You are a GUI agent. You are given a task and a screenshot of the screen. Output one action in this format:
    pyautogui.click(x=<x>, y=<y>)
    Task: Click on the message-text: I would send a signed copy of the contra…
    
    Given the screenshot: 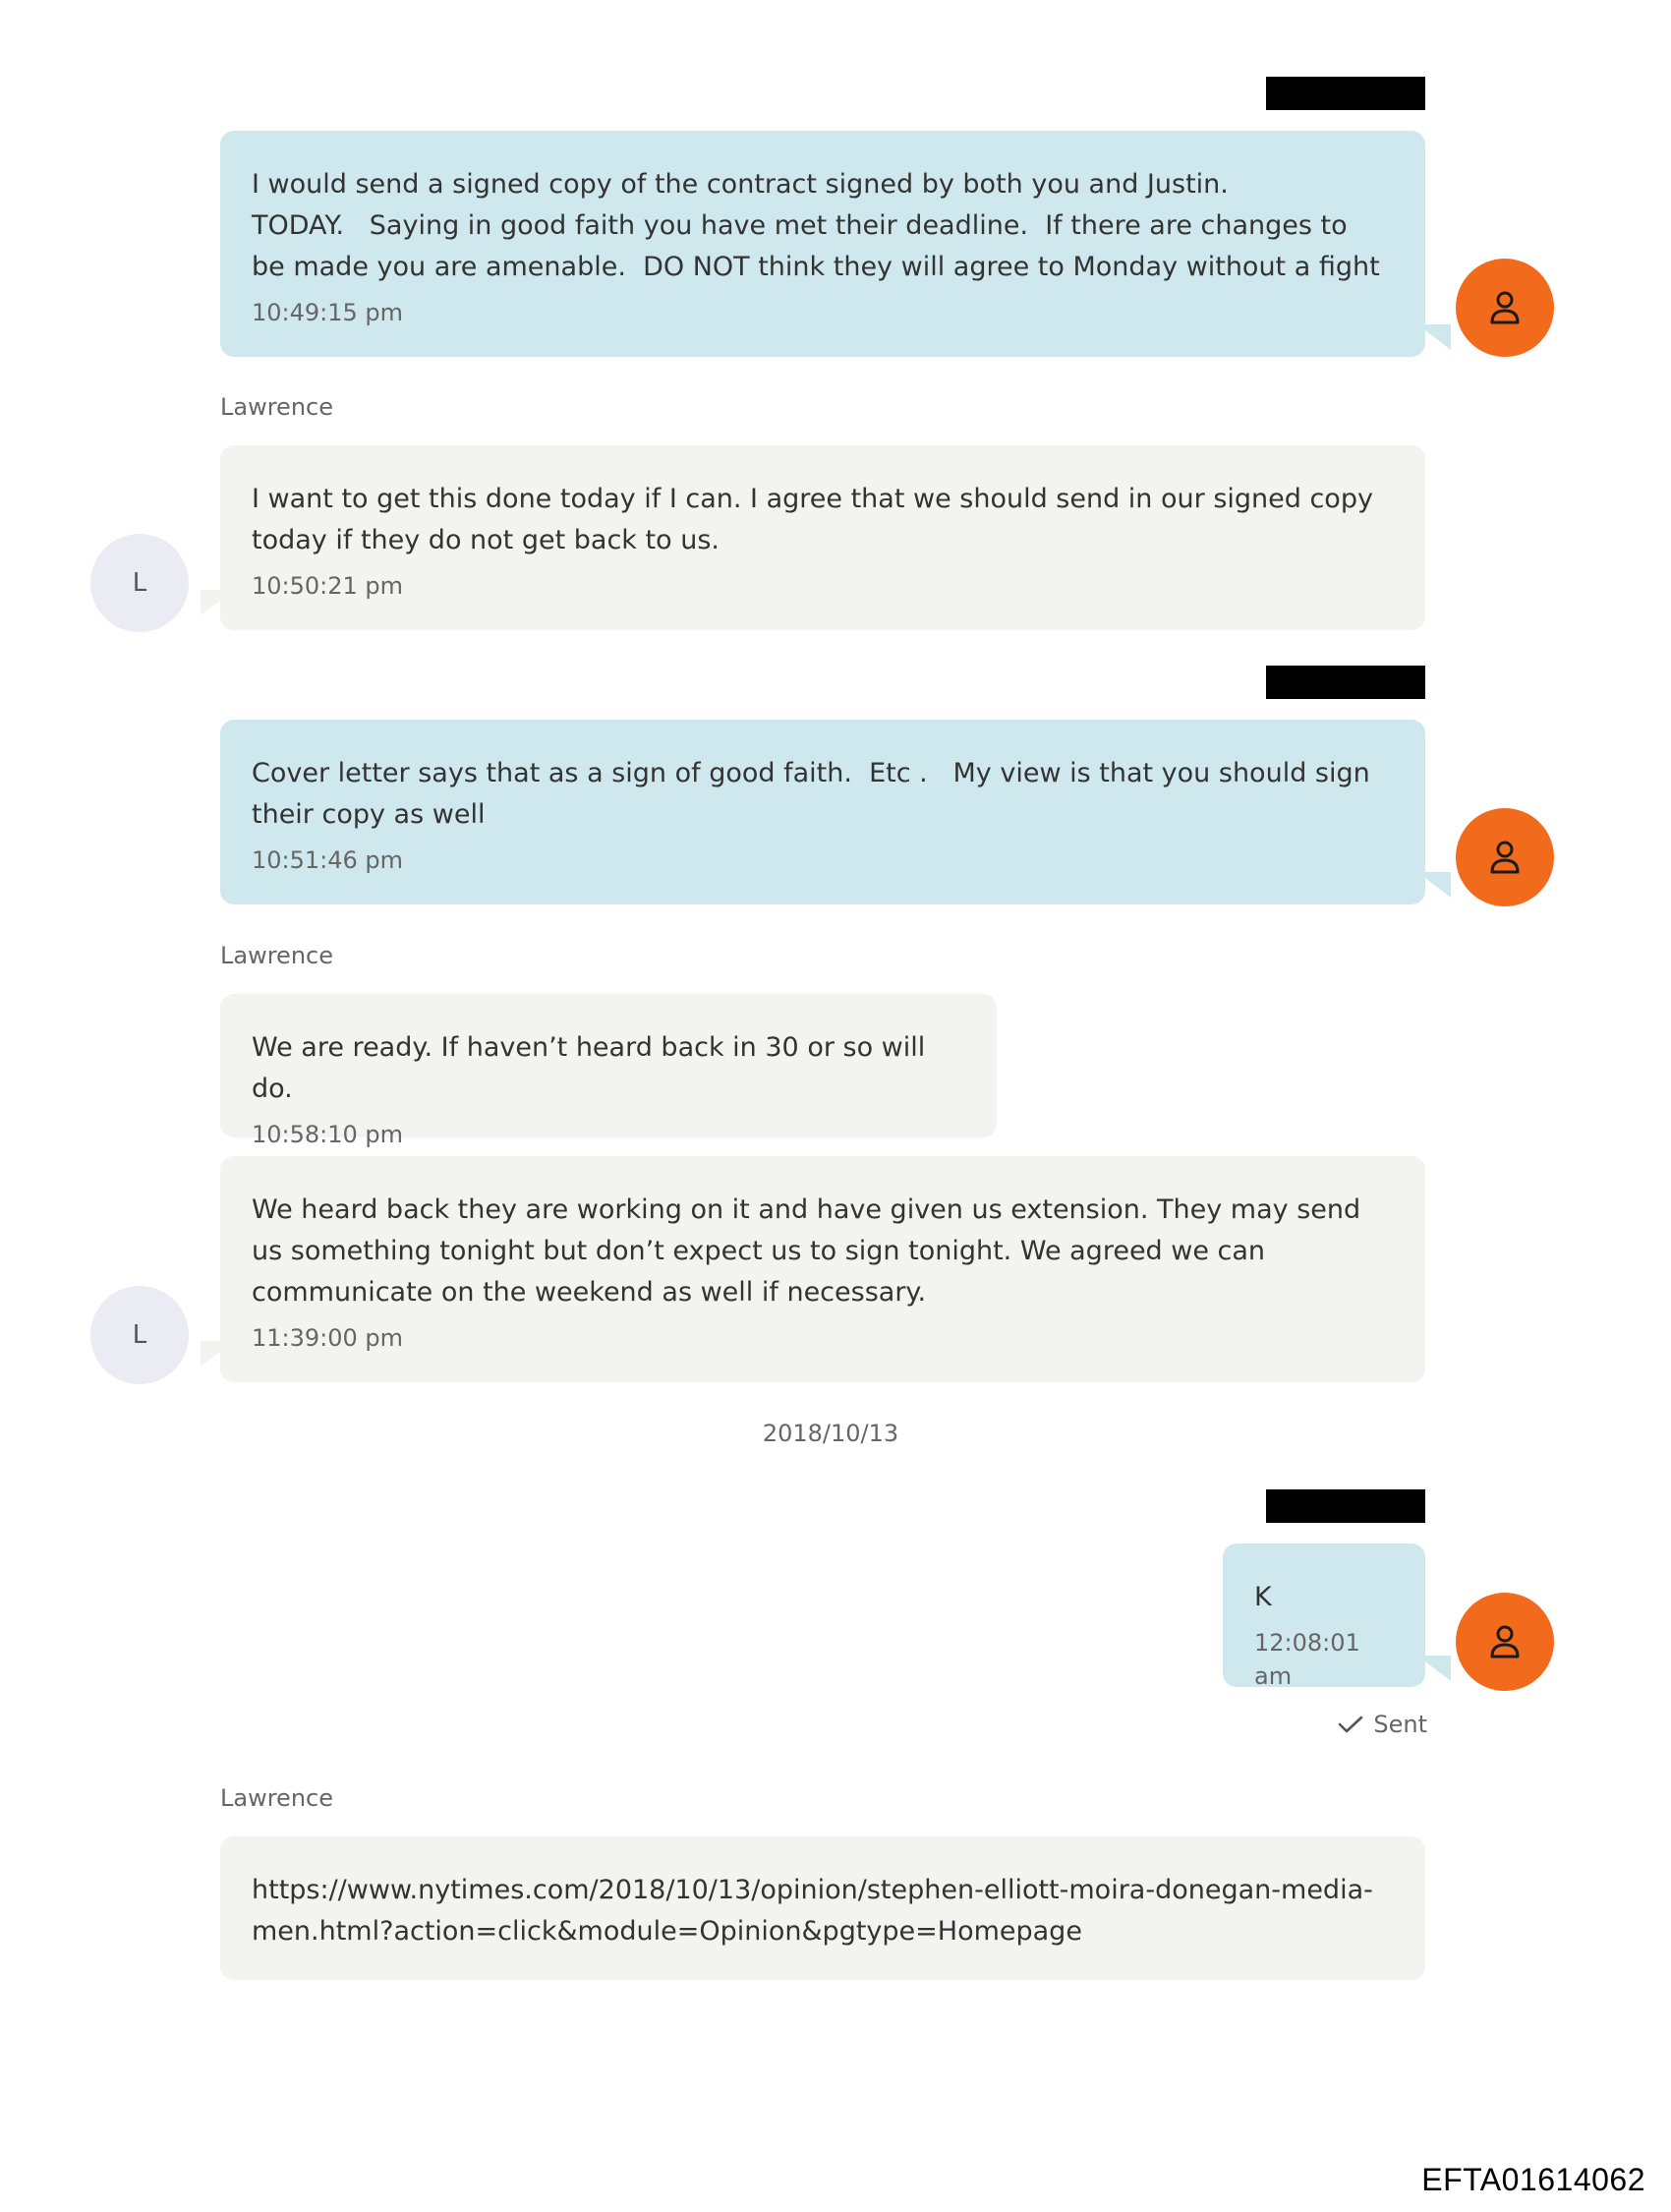 What is the action you would take?
    pyautogui.click(x=816, y=225)
    